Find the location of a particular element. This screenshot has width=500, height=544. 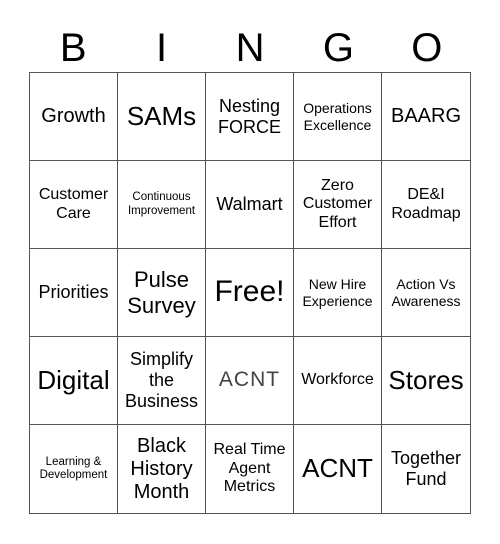

bingo-cell: New Hire Experience is located at coordinates (338, 293).